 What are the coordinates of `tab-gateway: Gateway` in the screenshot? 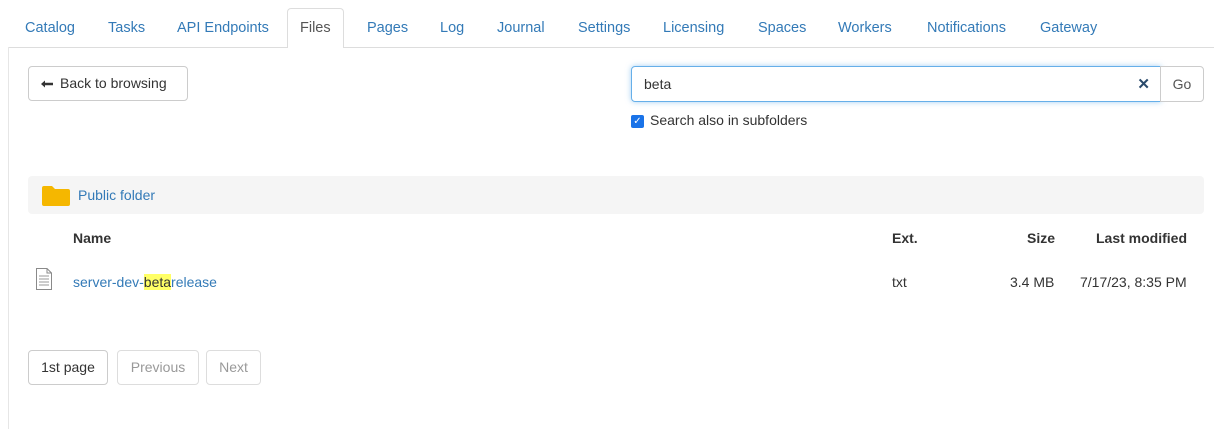 It's located at (1068, 27).